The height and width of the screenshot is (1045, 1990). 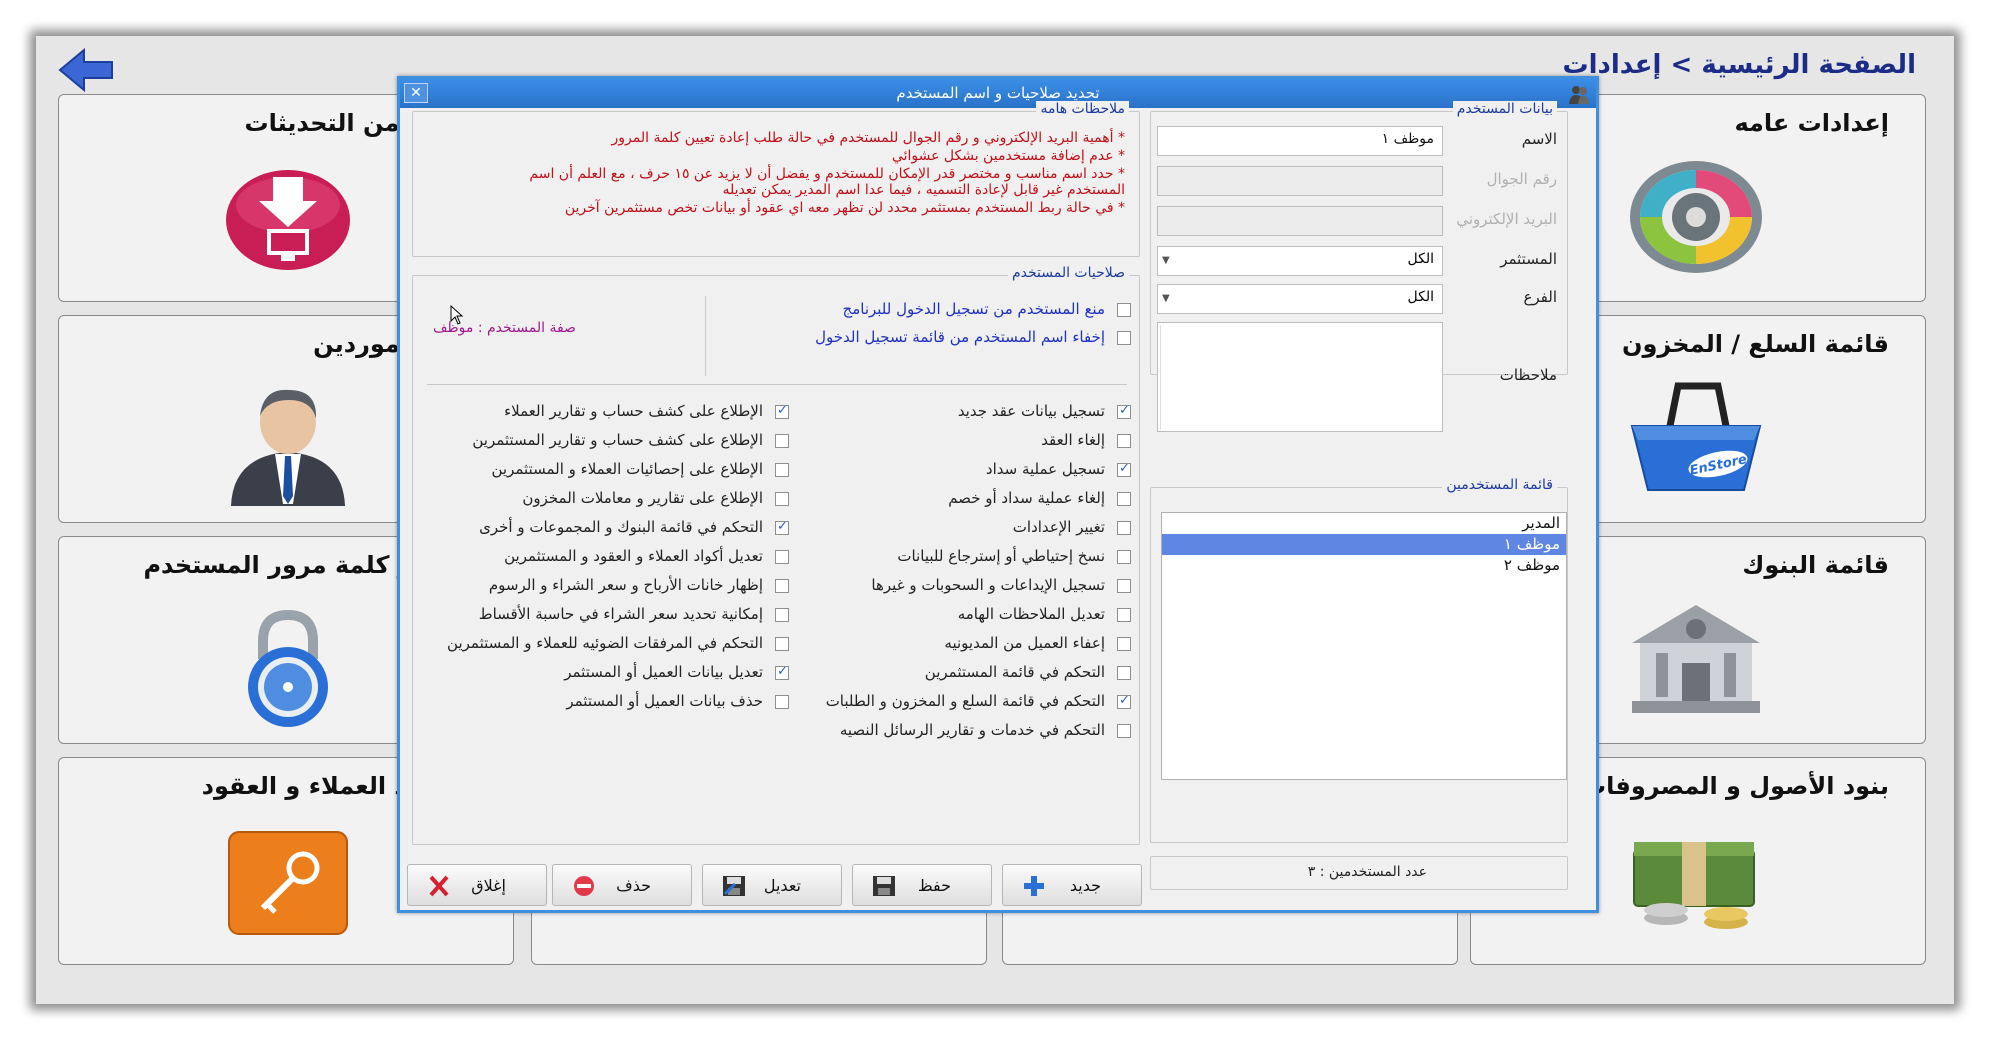 What do you see at coordinates (86, 70) in the screenshot?
I see `back-arrow-icon` at bounding box center [86, 70].